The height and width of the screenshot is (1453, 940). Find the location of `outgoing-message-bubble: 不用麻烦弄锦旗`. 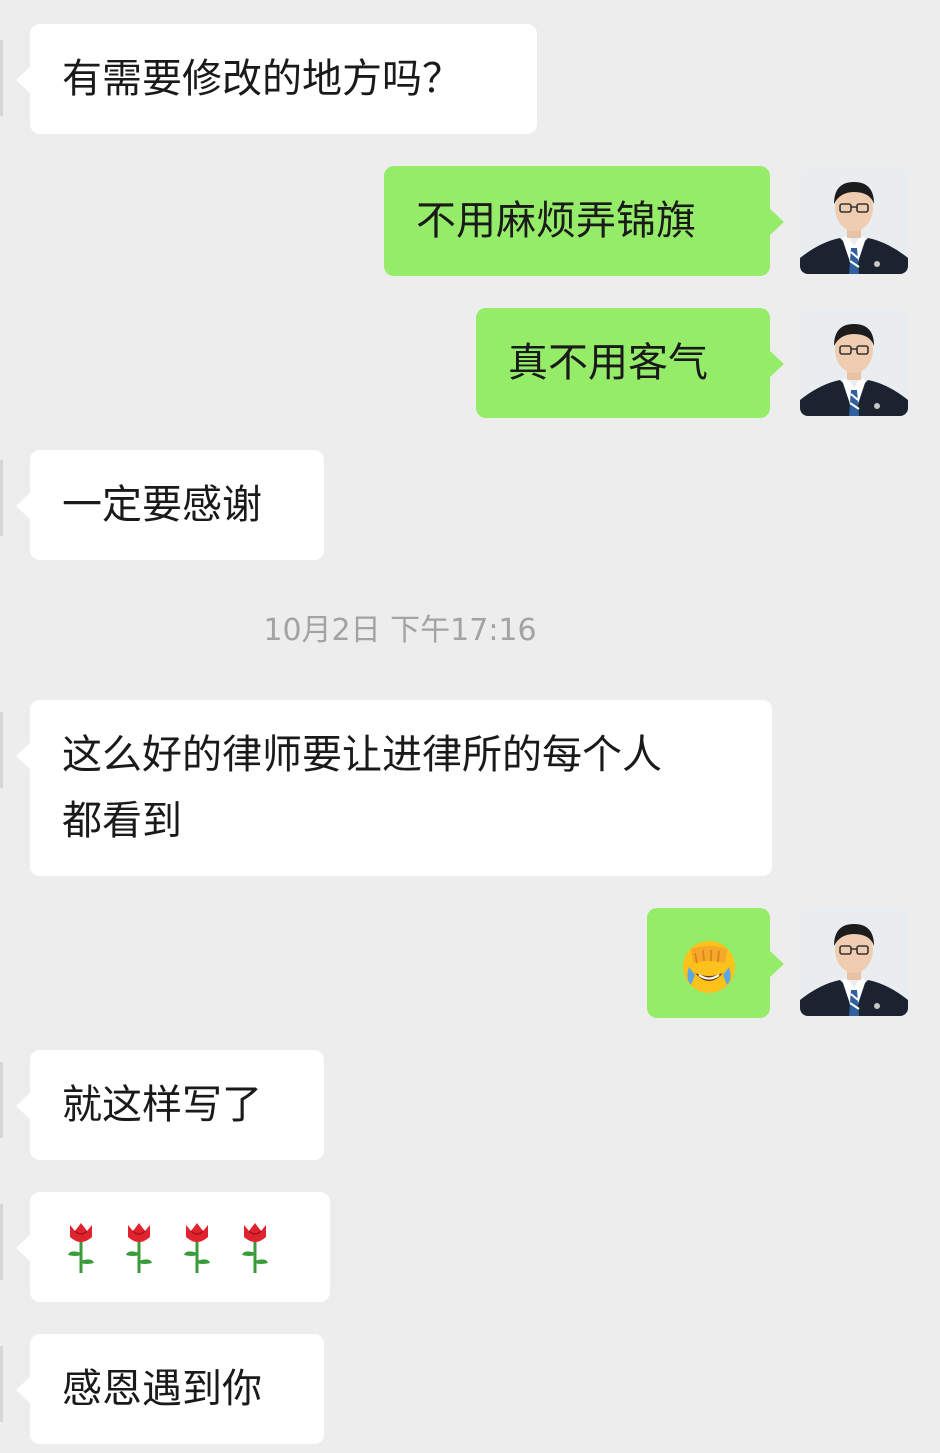

outgoing-message-bubble: 不用麻烦弄锦旗 is located at coordinates (584, 221).